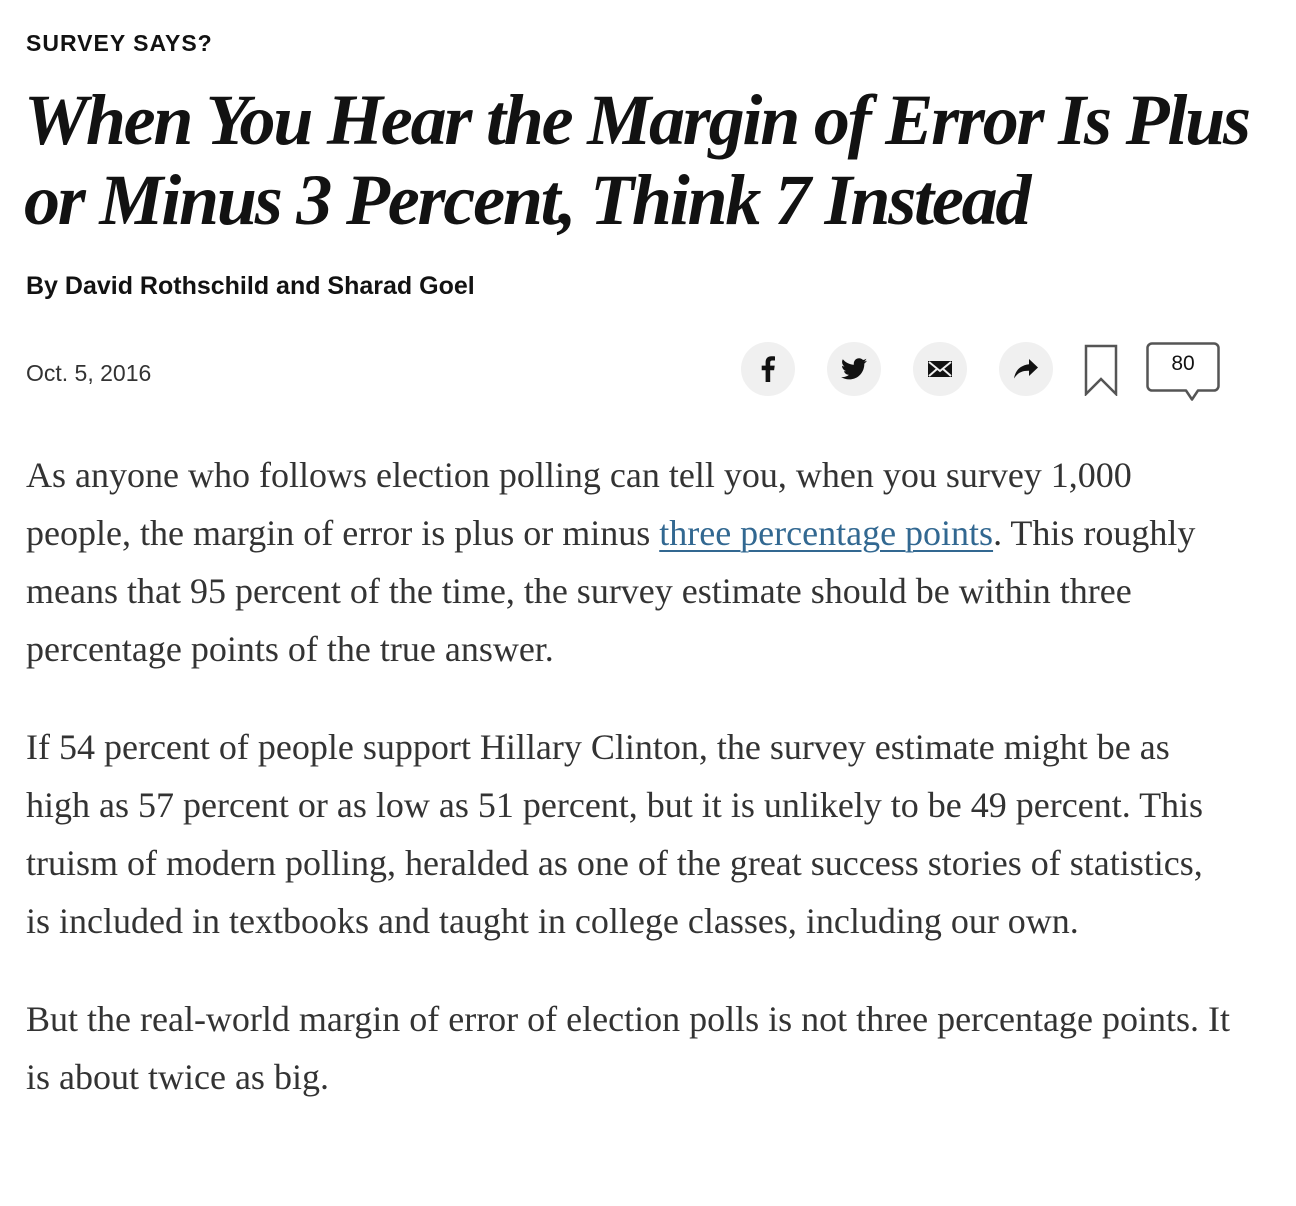  I want to click on twitter-share-button, so click(854, 369).